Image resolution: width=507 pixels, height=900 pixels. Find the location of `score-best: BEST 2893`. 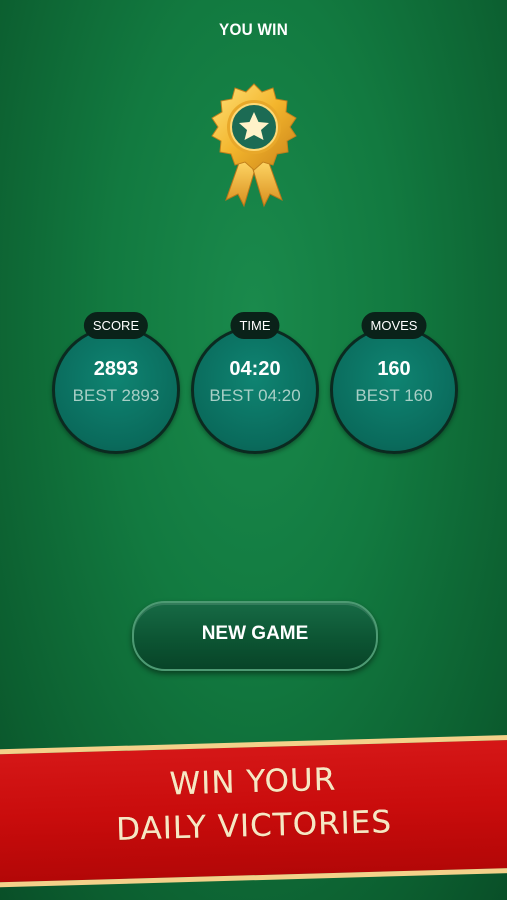

score-best: BEST 2893 is located at coordinates (116, 395).